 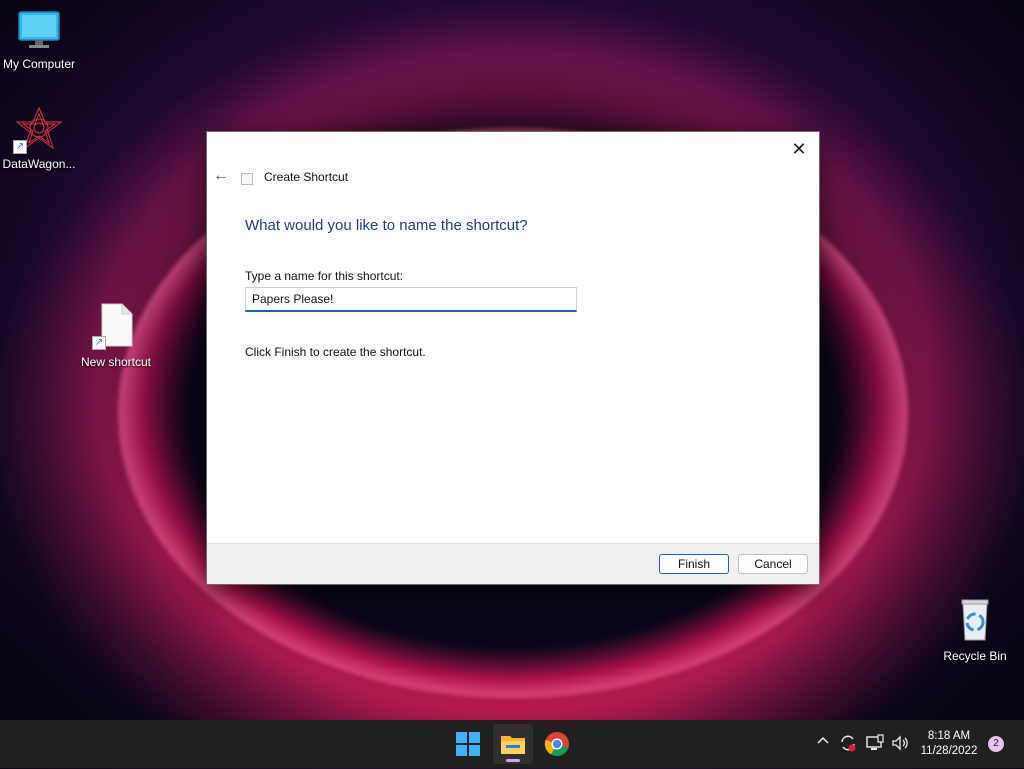 I want to click on tray-sync-button, so click(x=848, y=744).